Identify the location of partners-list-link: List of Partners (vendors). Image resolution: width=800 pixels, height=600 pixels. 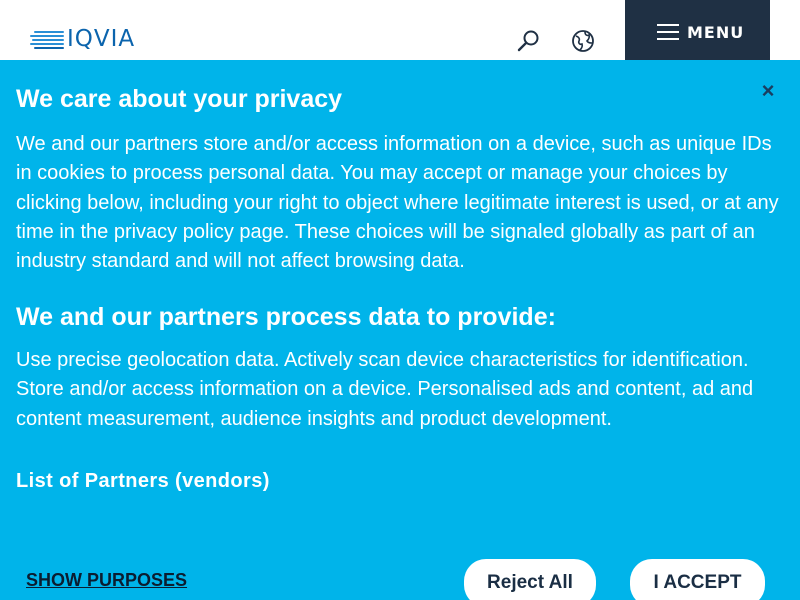
(143, 481).